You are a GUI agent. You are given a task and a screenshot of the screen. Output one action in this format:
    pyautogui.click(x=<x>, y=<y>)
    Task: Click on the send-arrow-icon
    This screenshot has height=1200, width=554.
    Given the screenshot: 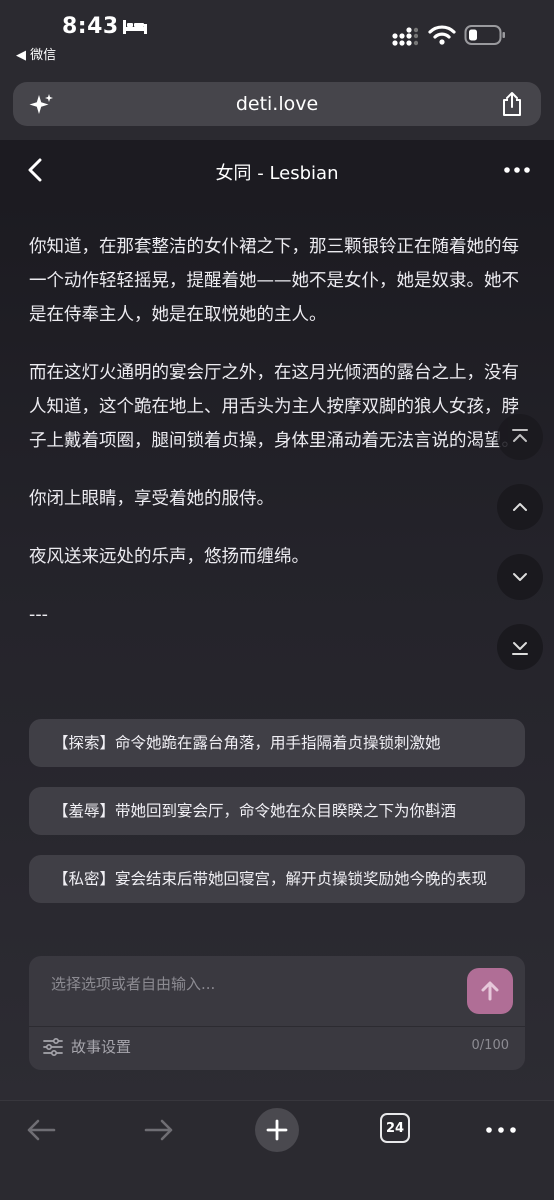 What is the action you would take?
    pyautogui.click(x=490, y=991)
    